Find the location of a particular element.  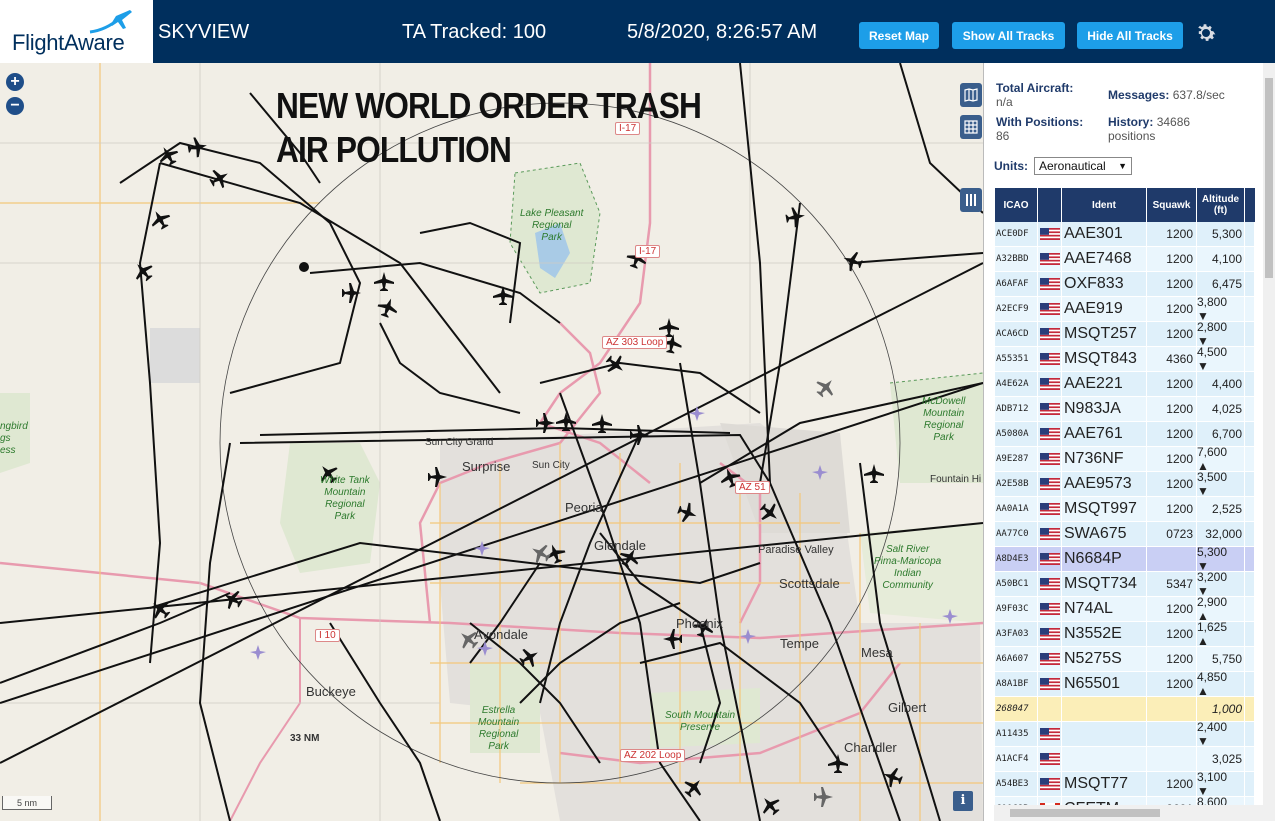

app-name: SKYVIEW is located at coordinates (204, 32).